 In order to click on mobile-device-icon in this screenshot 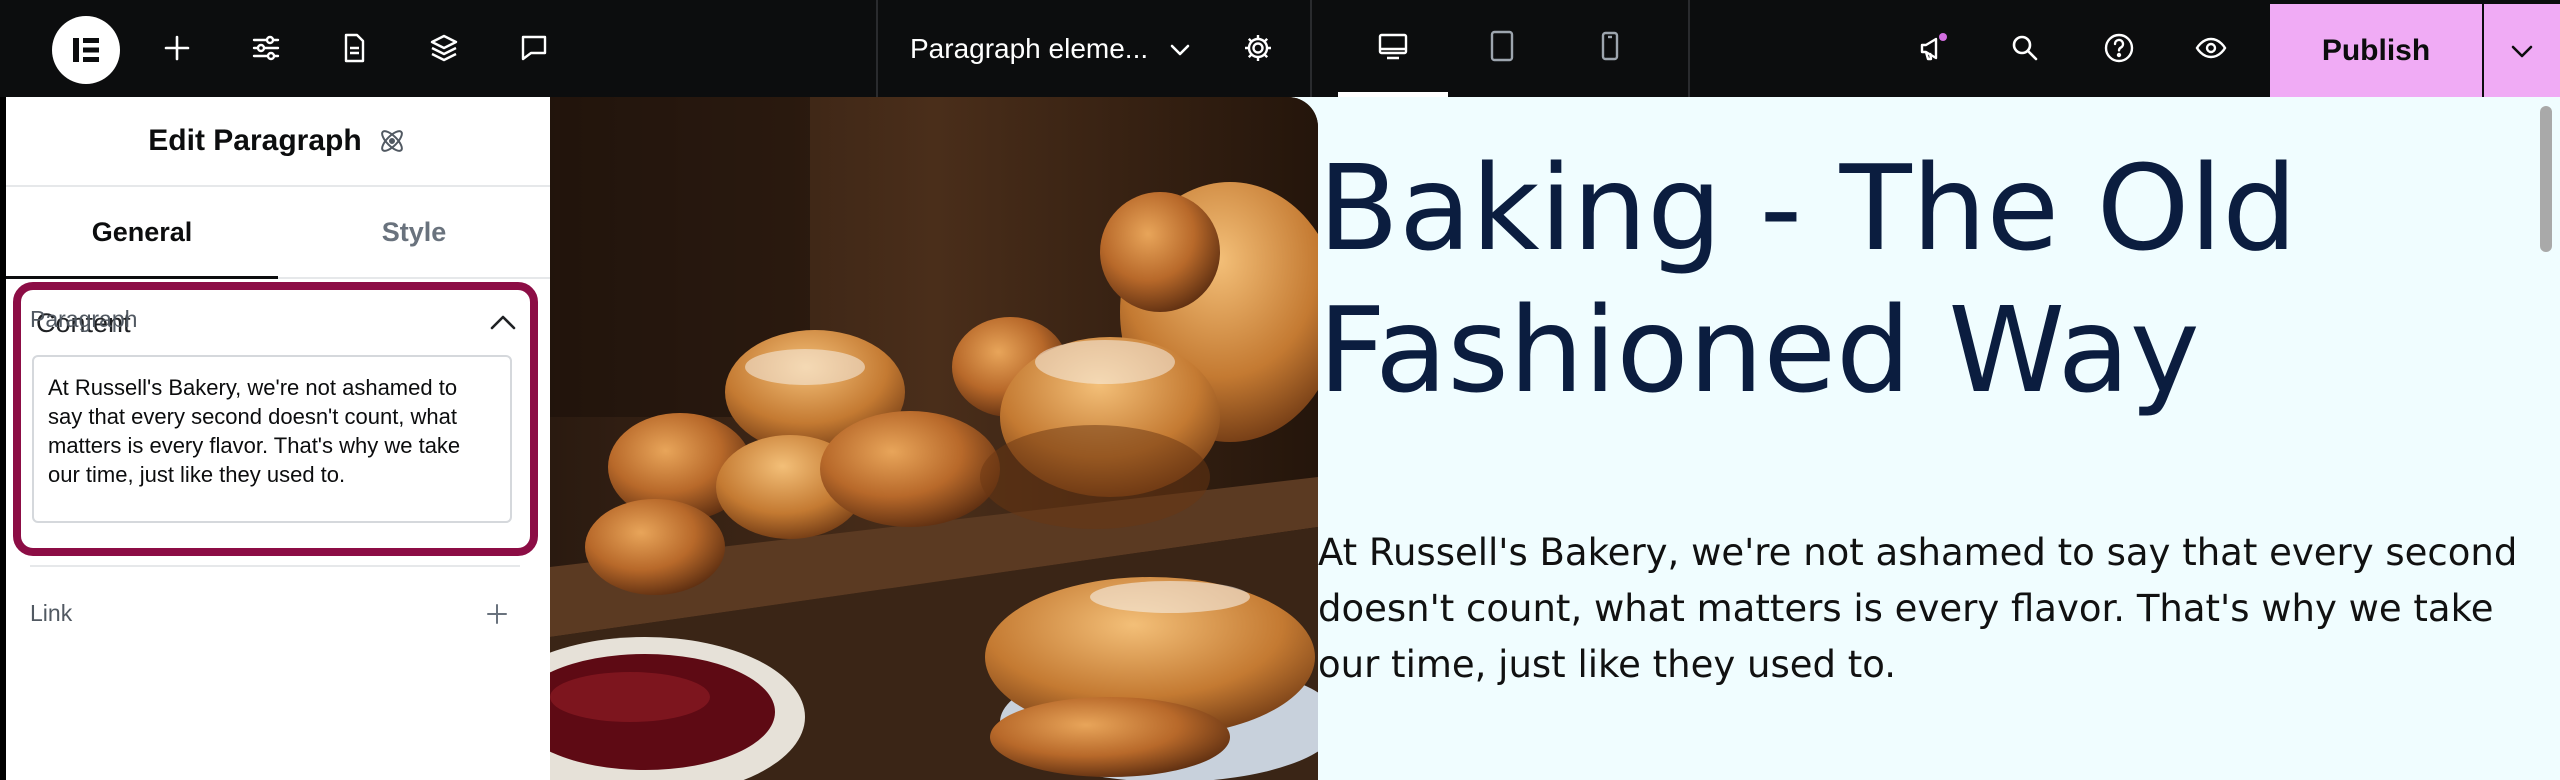, I will do `click(1610, 46)`.